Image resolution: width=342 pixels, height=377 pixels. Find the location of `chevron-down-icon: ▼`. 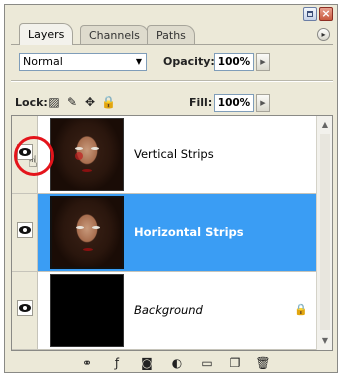

chevron-down-icon: ▼ is located at coordinates (138, 61).